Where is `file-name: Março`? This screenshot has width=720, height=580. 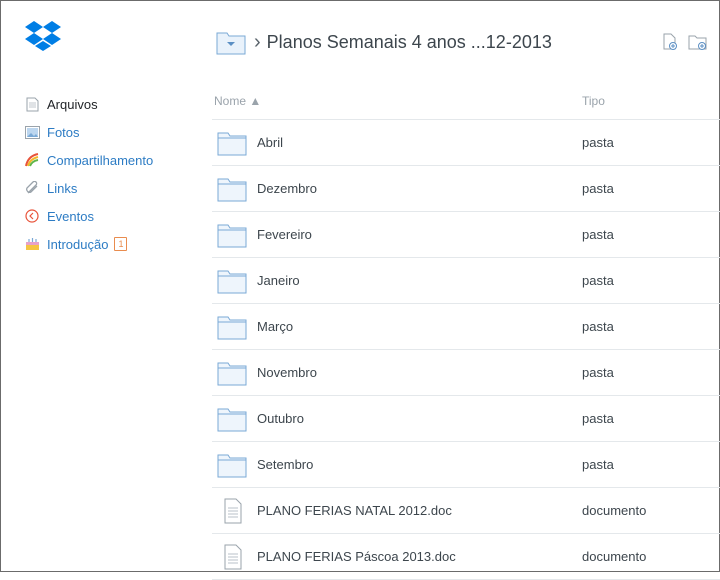
file-name: Março is located at coordinates (275, 326).